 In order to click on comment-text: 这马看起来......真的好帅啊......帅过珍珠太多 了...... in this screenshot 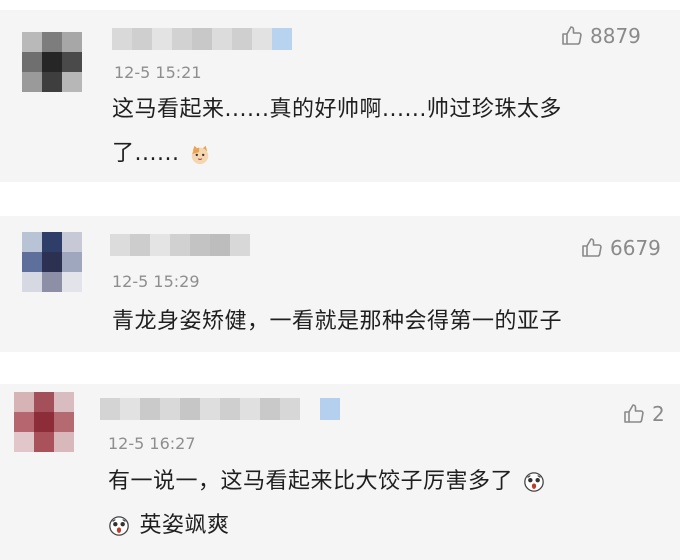, I will do `click(337, 132)`.